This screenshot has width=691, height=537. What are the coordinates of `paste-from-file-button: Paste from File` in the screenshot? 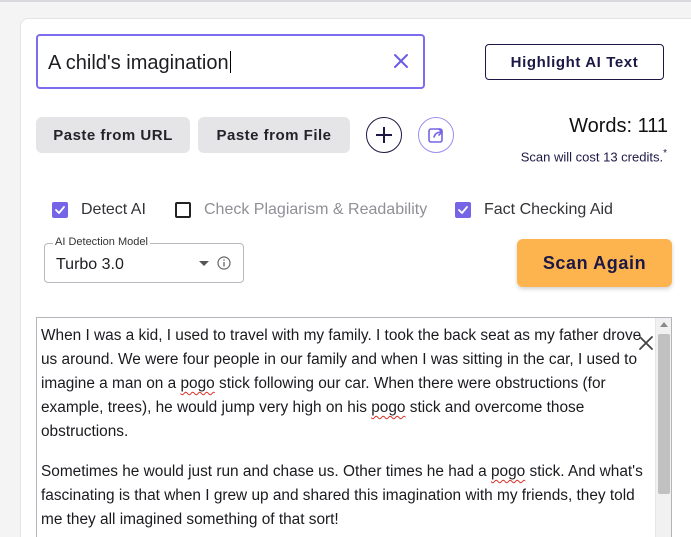 It's located at (274, 135).